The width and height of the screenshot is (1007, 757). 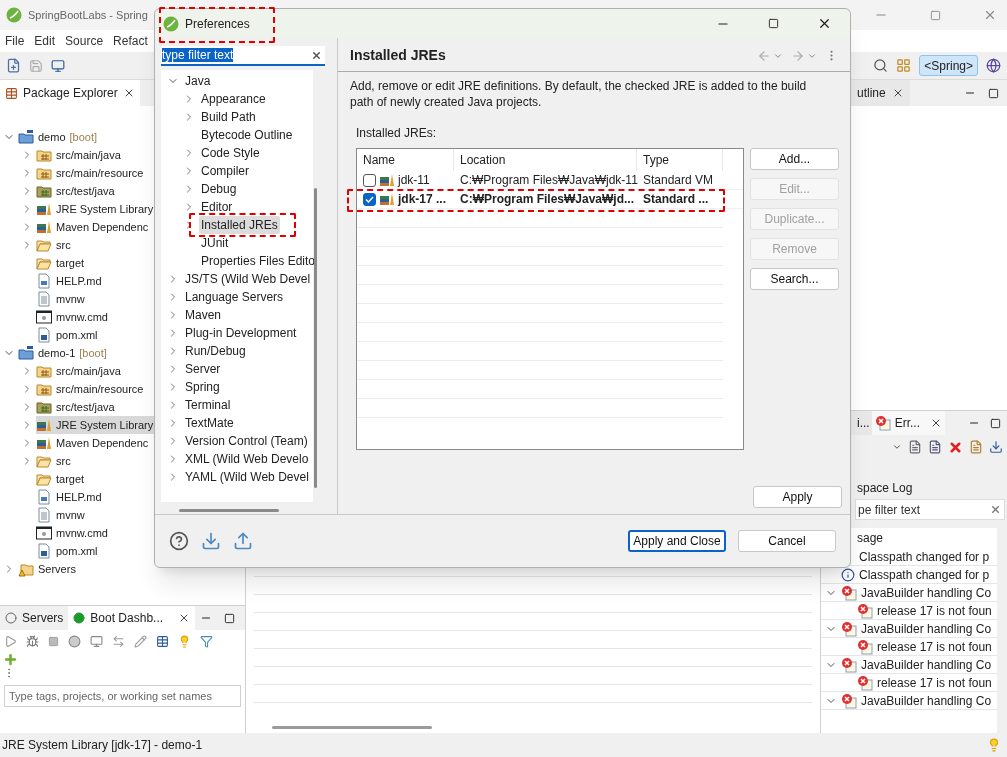 I want to click on preference-item: Debug, so click(x=219, y=189).